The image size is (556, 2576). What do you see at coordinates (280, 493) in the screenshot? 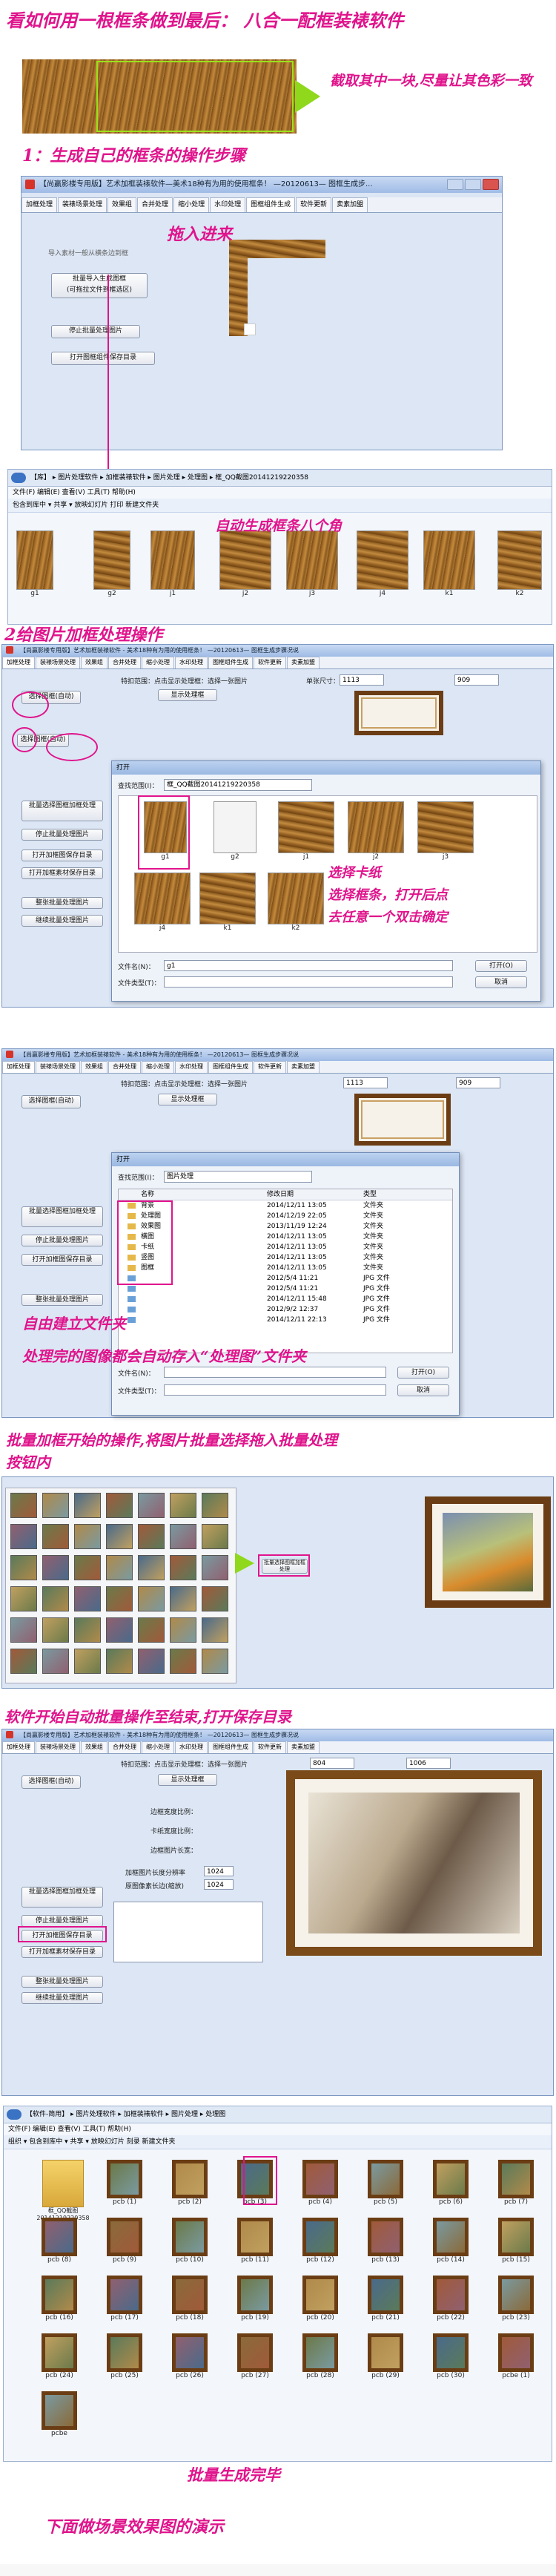
I see `menu-bar: 文件(F) 编辑(E) 查看(V) 工具(T) 帮助(H)` at bounding box center [280, 493].